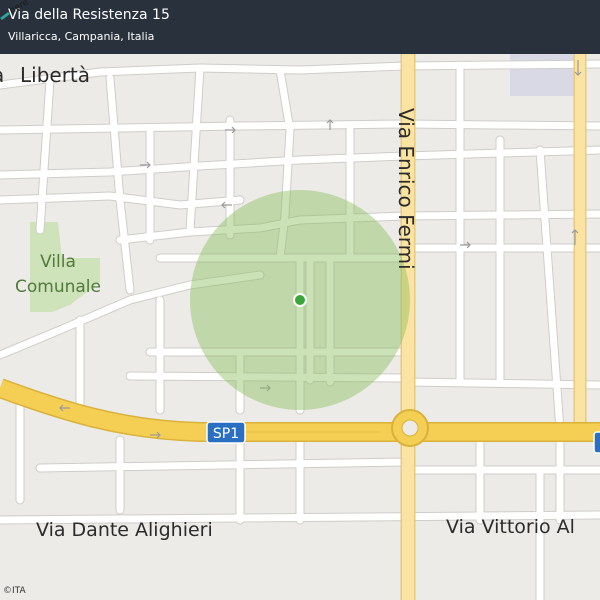 The image size is (600, 600). I want to click on sp1-road-shield: SP1, so click(226, 432).